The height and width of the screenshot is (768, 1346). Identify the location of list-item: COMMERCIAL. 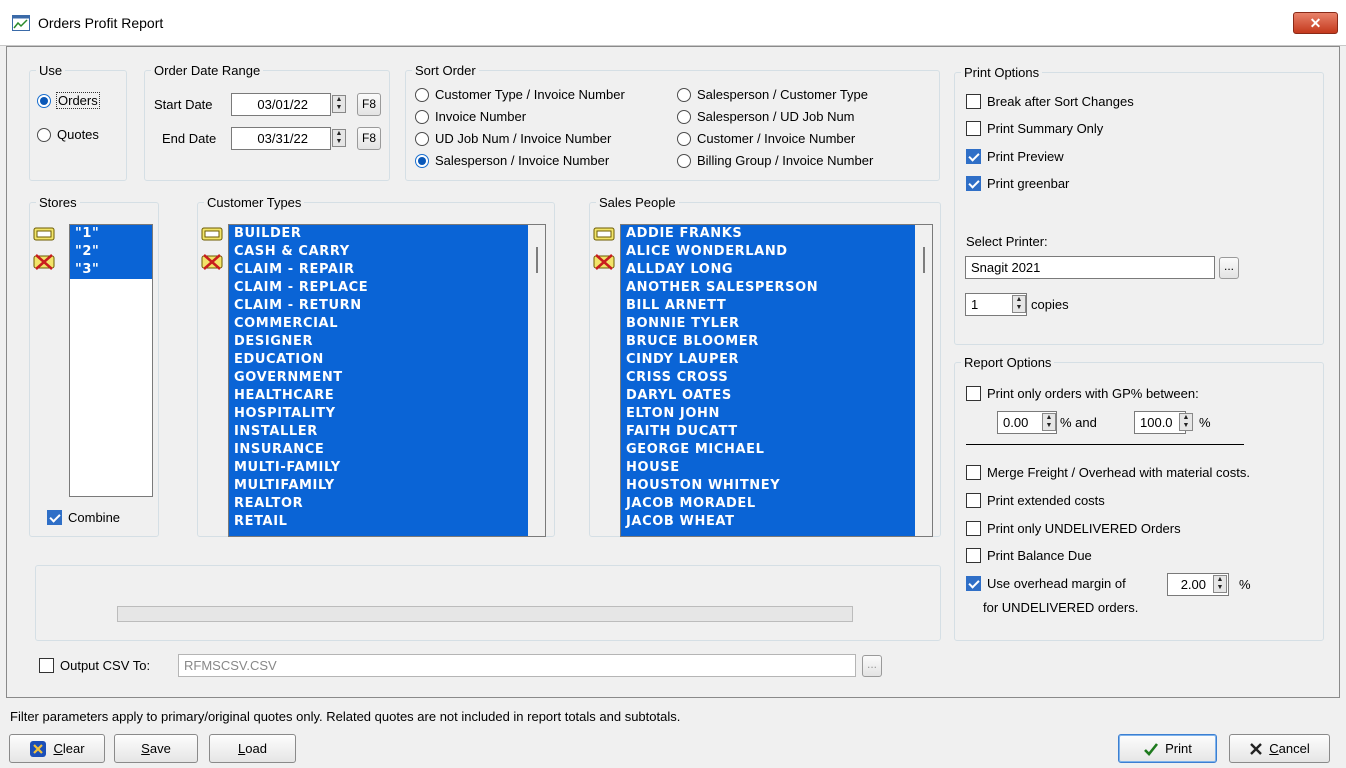
(378, 324).